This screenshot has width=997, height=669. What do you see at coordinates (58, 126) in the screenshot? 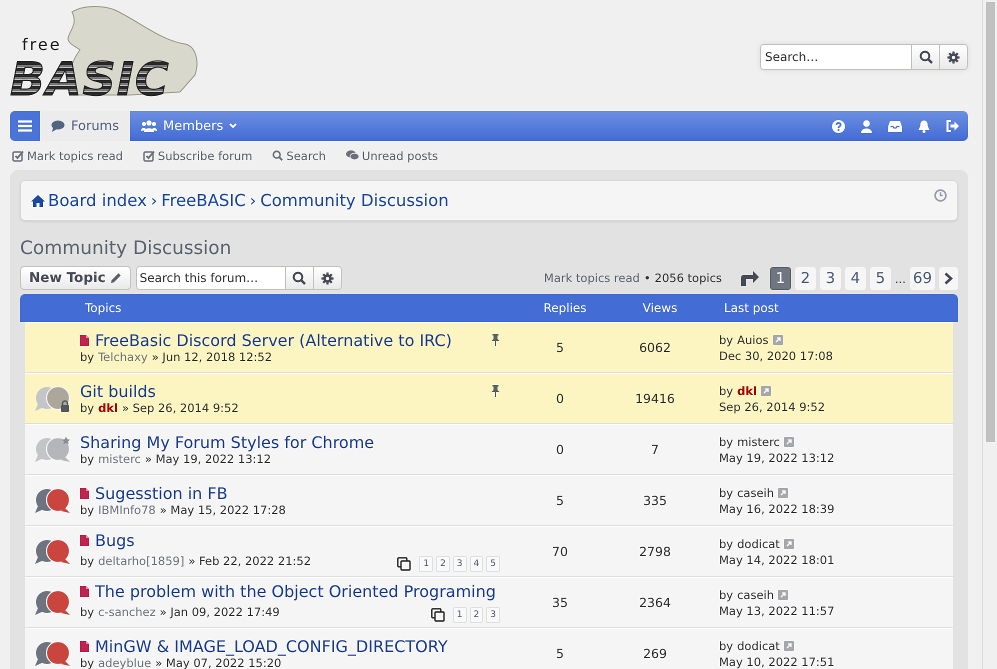
I see `speech-bubble-icon` at bounding box center [58, 126].